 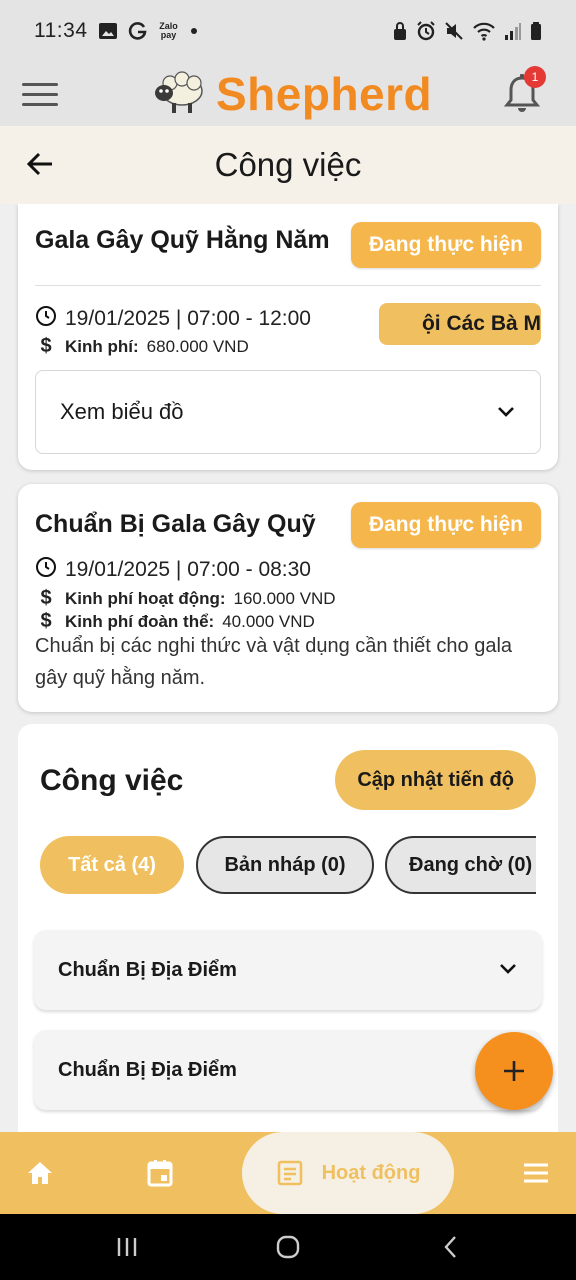 I want to click on activity-budget-row: $ Kinh phí hoạt động: 160.000 VND, so click(x=185, y=598).